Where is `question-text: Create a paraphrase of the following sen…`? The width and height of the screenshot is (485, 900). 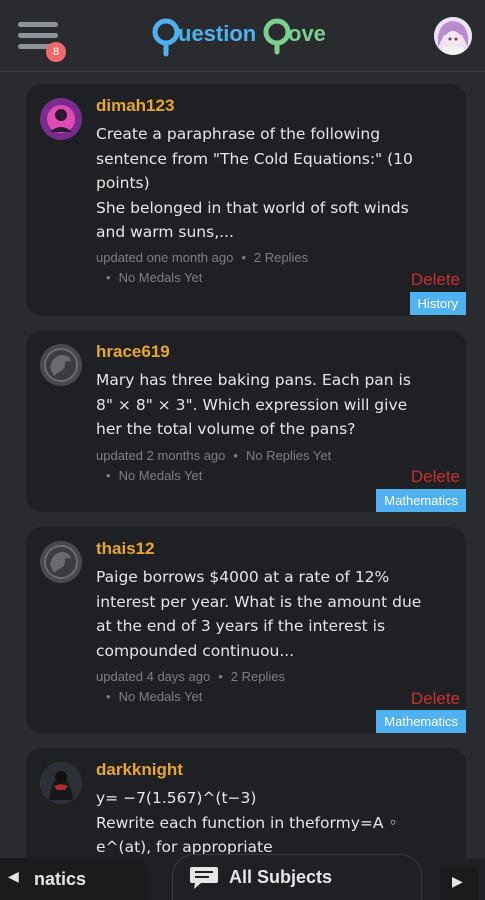
question-text: Create a paraphrase of the following sen… is located at coordinates (263, 183).